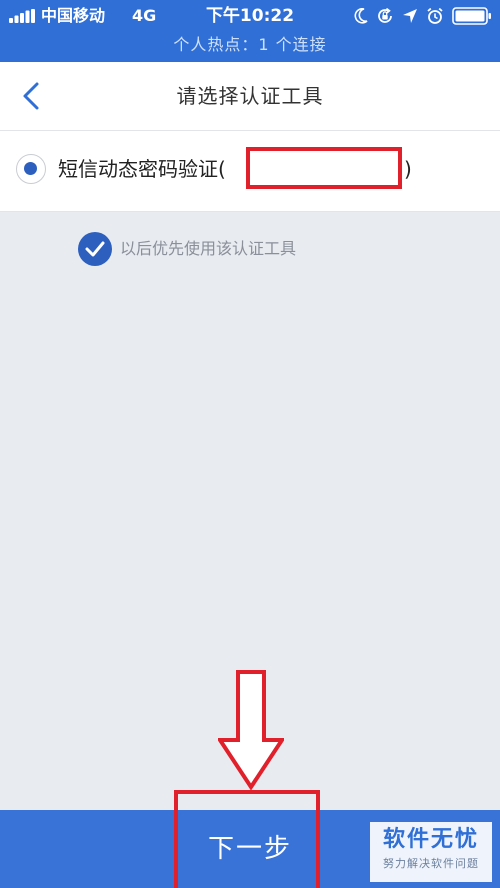 The height and width of the screenshot is (888, 500). Describe the element at coordinates (408, 169) in the screenshot. I see `sms-option-paren-close: )` at that location.